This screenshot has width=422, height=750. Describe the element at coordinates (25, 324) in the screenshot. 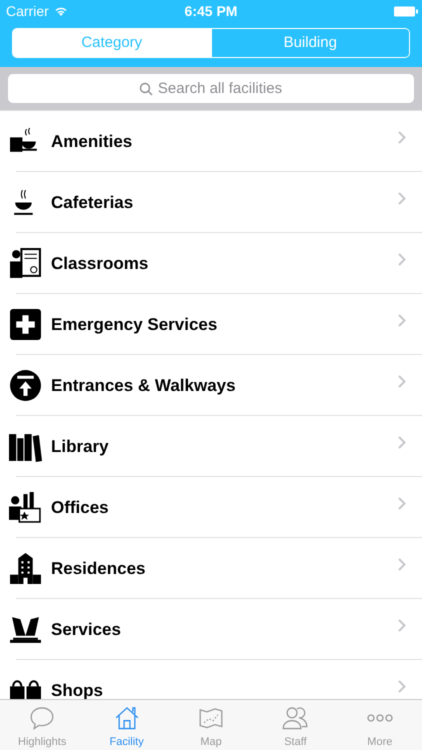

I see `medical-cross-icon` at that location.